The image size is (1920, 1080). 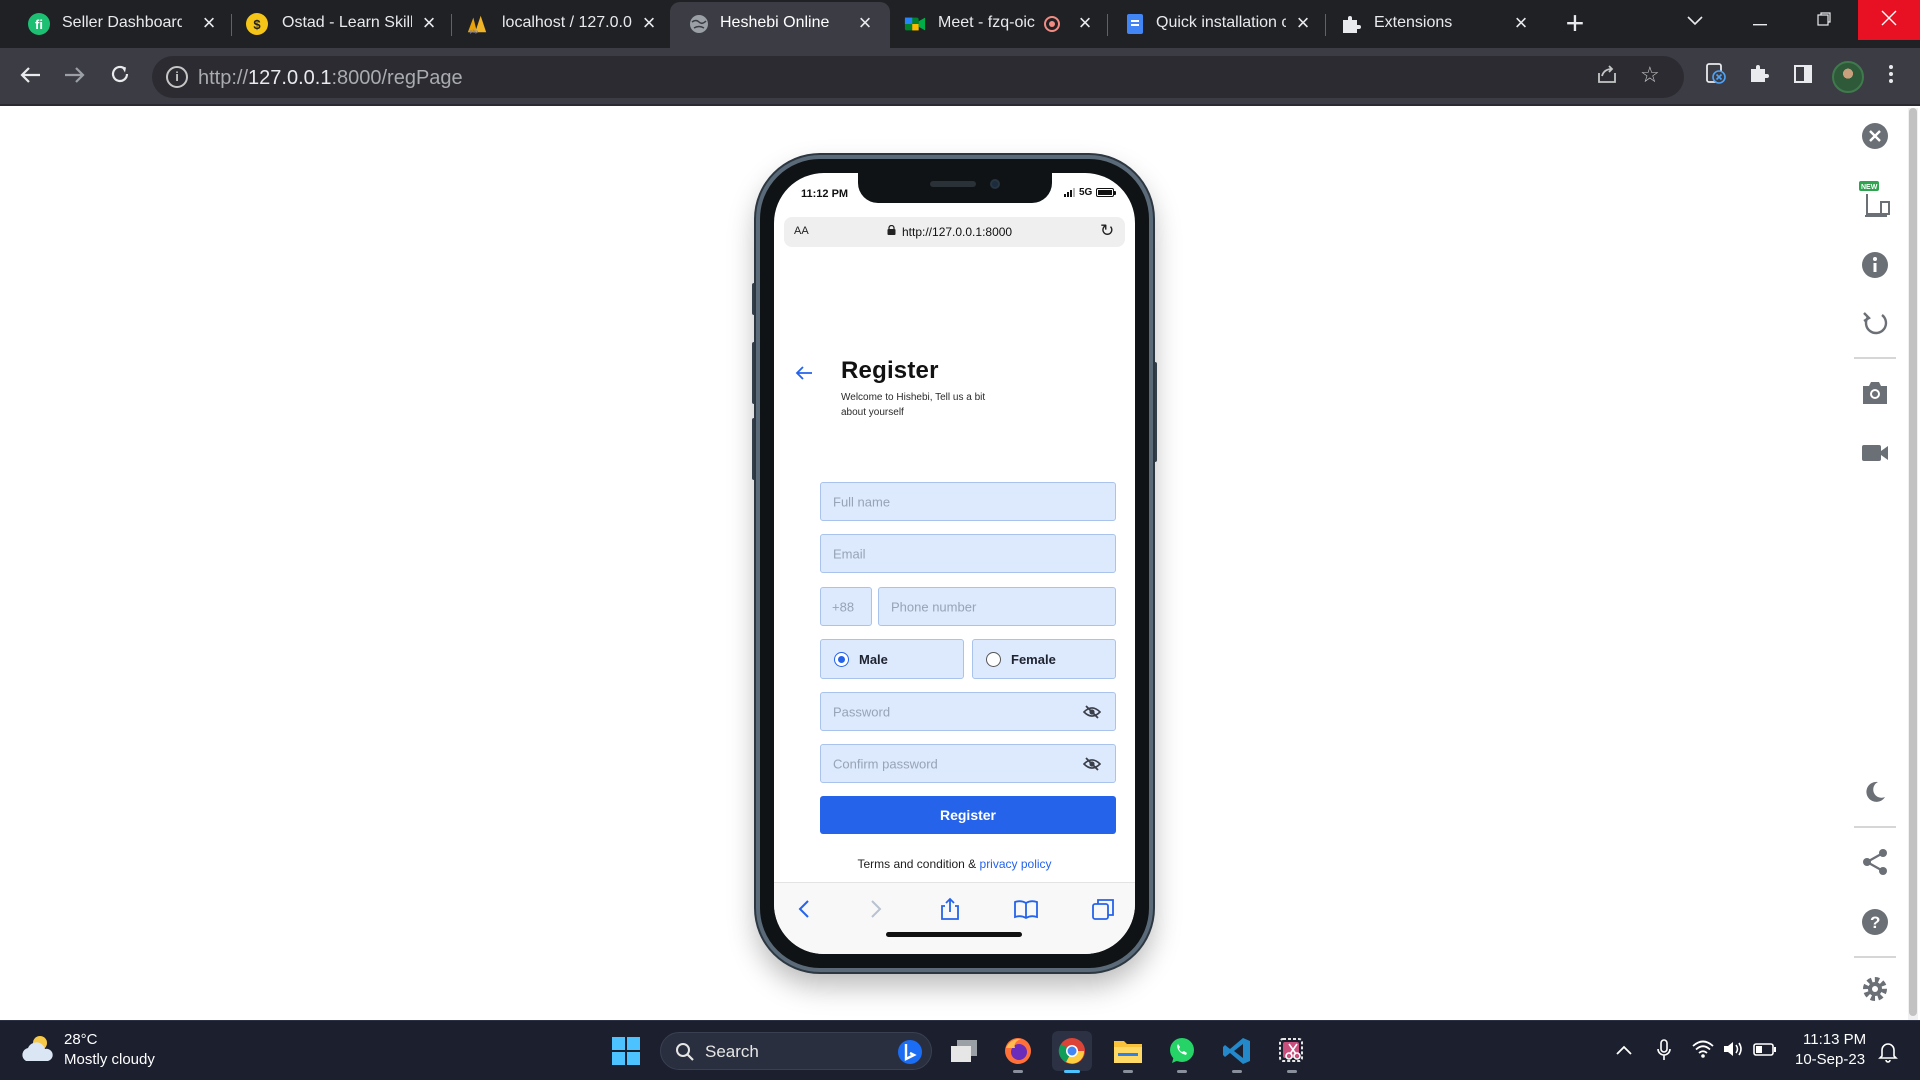 What do you see at coordinates (177, 77) in the screenshot?
I see `site-info-icon: i` at bounding box center [177, 77].